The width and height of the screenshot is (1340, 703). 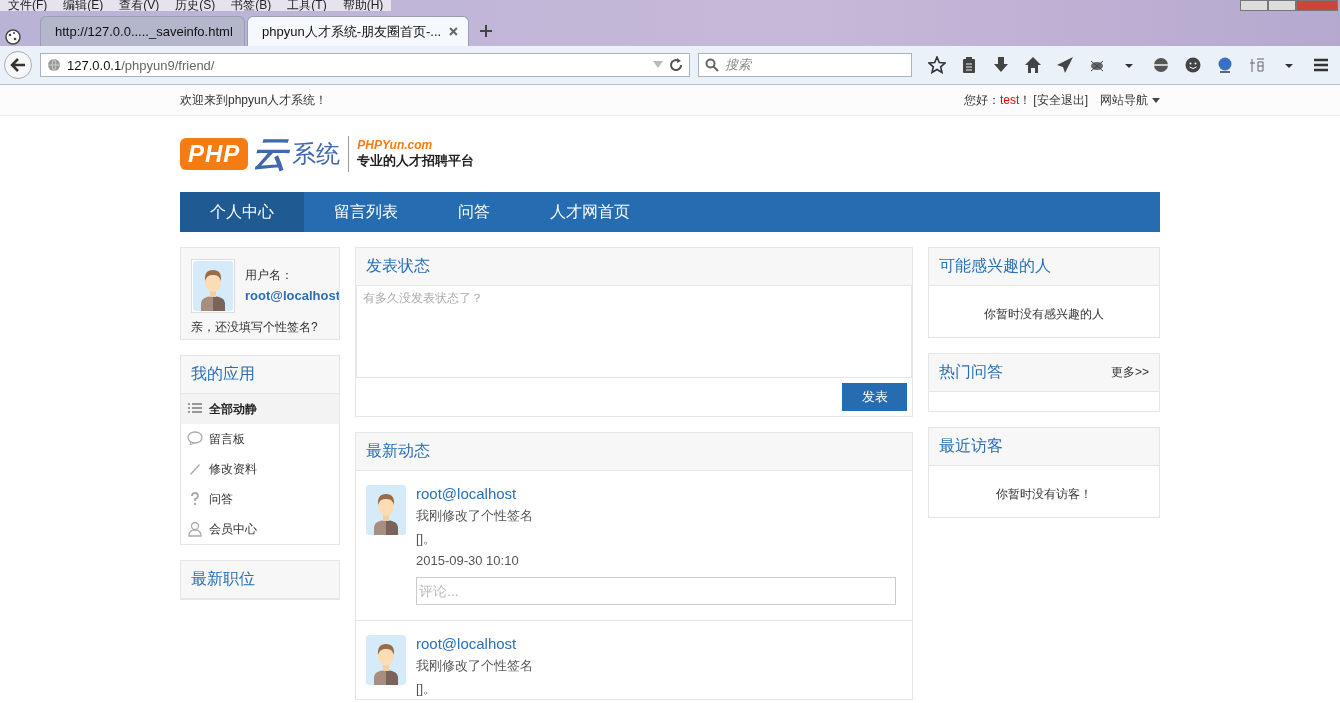 I want to click on logo-domain: PHPYun.com, so click(x=395, y=145).